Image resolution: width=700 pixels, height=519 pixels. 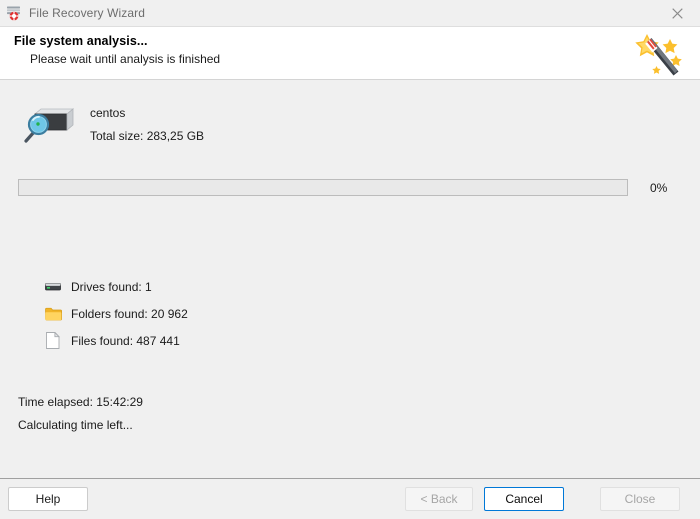 I want to click on recovery-disk-icon, so click(x=14, y=13).